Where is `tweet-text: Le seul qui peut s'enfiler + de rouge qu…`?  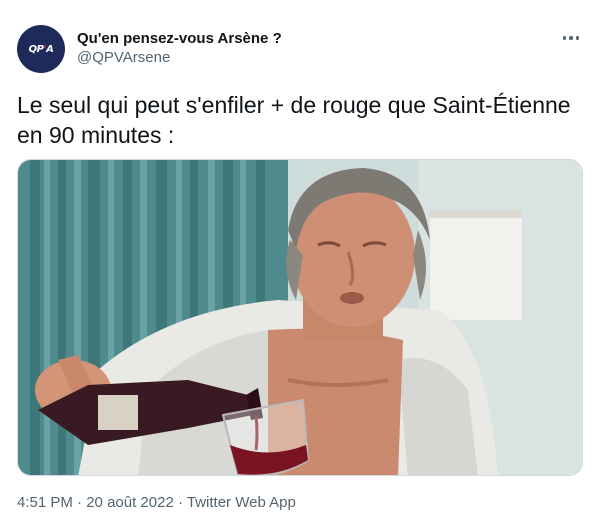 tweet-text: Le seul qui peut s'enfiler + de rouge qu… is located at coordinates (302, 120).